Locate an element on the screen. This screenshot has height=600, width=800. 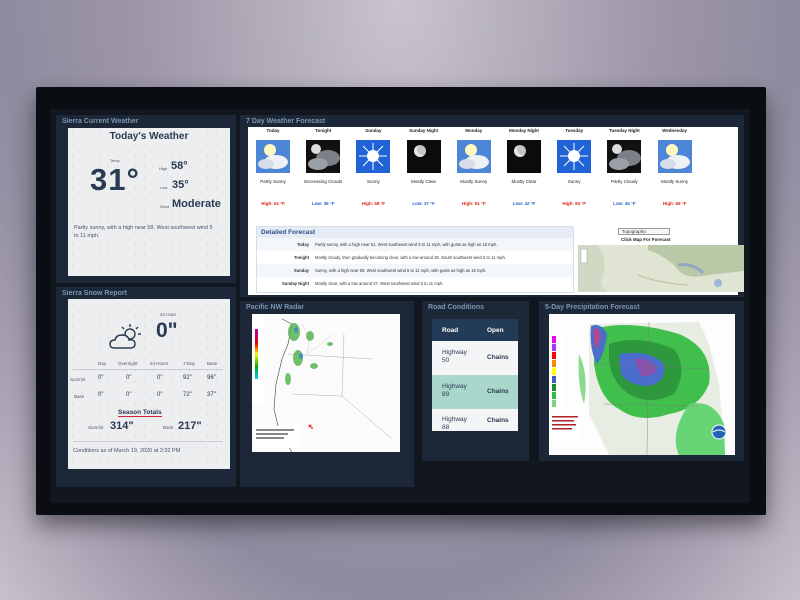
snow-col-24h: 24 Hours is located at coordinates (159, 363).